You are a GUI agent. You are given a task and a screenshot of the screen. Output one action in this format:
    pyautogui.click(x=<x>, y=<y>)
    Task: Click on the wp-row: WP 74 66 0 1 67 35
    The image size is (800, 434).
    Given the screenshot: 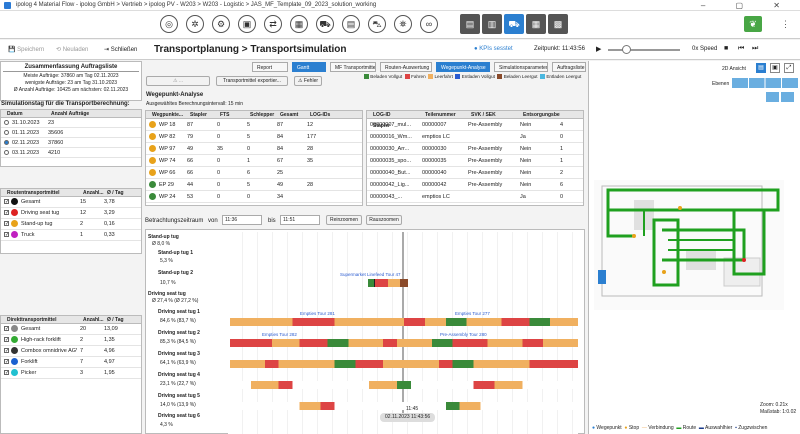 What is the action you would take?
    pyautogui.click(x=254, y=161)
    